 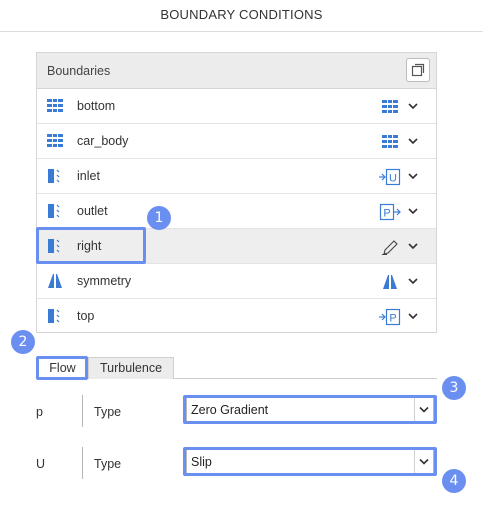 I want to click on boundary-row-car-body: car_body, so click(x=236, y=141).